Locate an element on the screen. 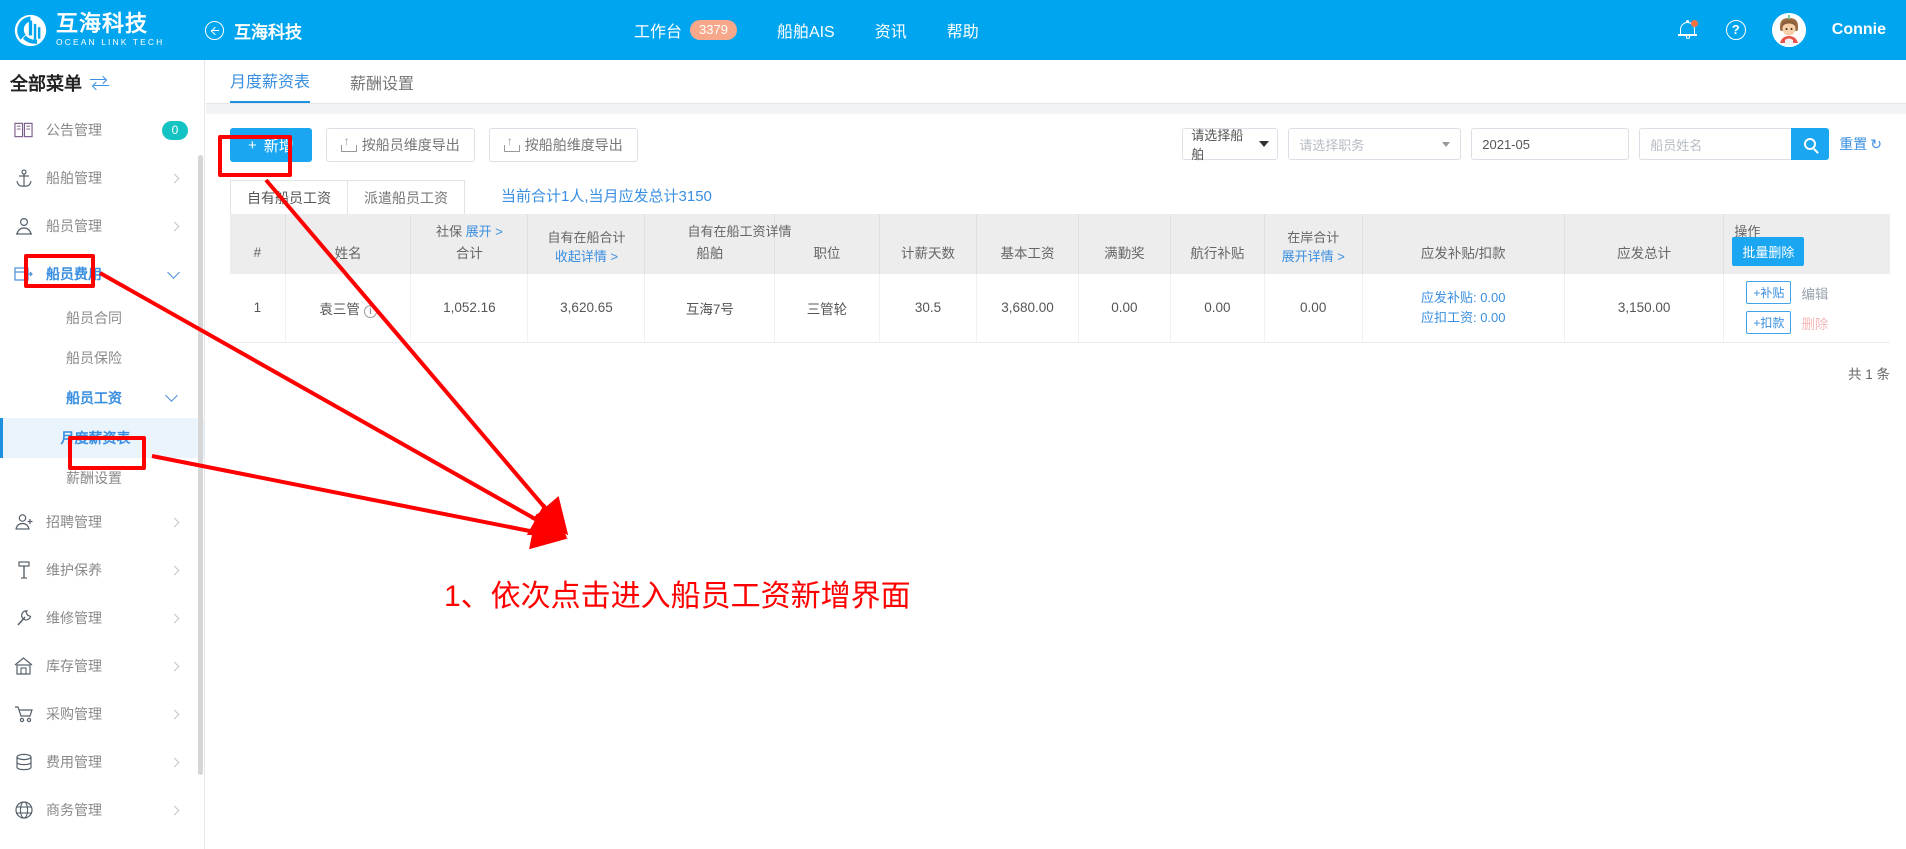 Image resolution: width=1906 pixels, height=849 pixels. social-insurance-expand-link: 展开 > is located at coordinates (484, 231).